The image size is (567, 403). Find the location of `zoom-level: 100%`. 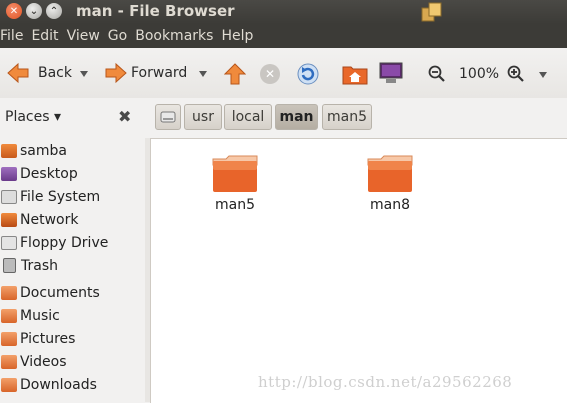

zoom-level: 100% is located at coordinates (479, 74).